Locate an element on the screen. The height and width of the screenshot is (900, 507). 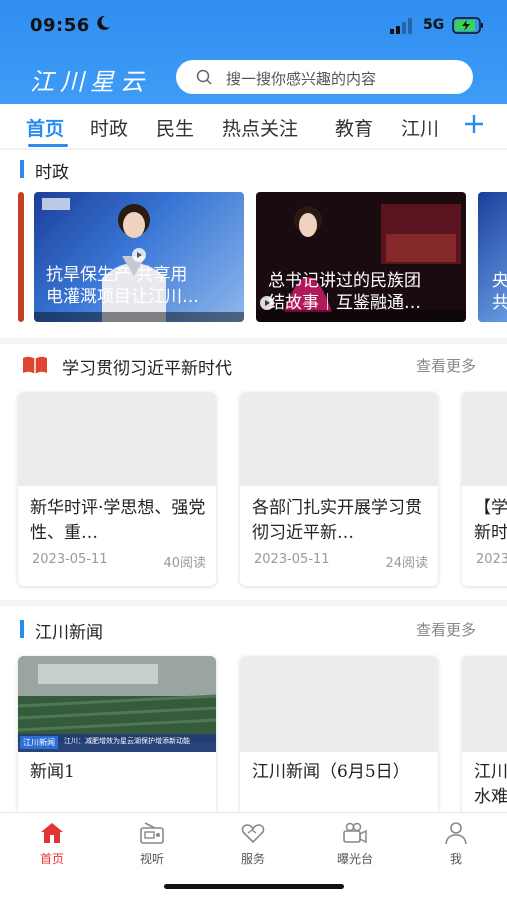
news-title: 江川新闻（6月5日） is located at coordinates (331, 772).